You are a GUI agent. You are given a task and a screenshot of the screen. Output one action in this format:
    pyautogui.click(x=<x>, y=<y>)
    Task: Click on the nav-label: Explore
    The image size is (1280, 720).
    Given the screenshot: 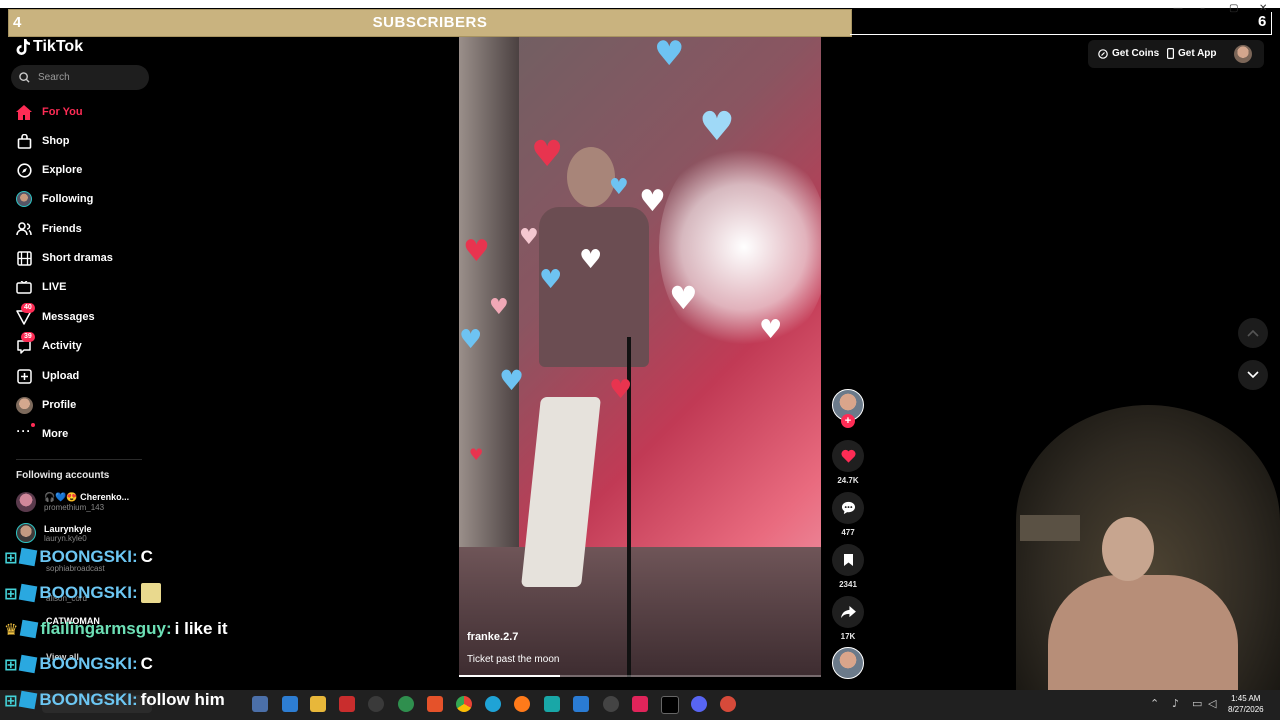 What is the action you would take?
    pyautogui.click(x=62, y=170)
    